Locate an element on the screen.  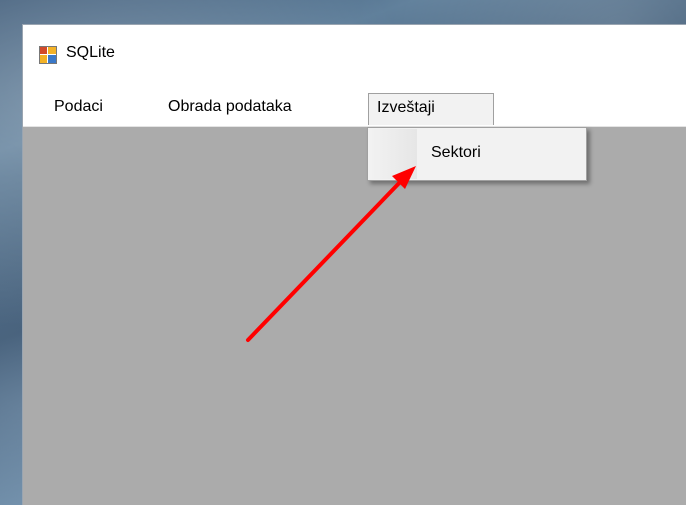
window-title: SQLite is located at coordinates (90, 52).